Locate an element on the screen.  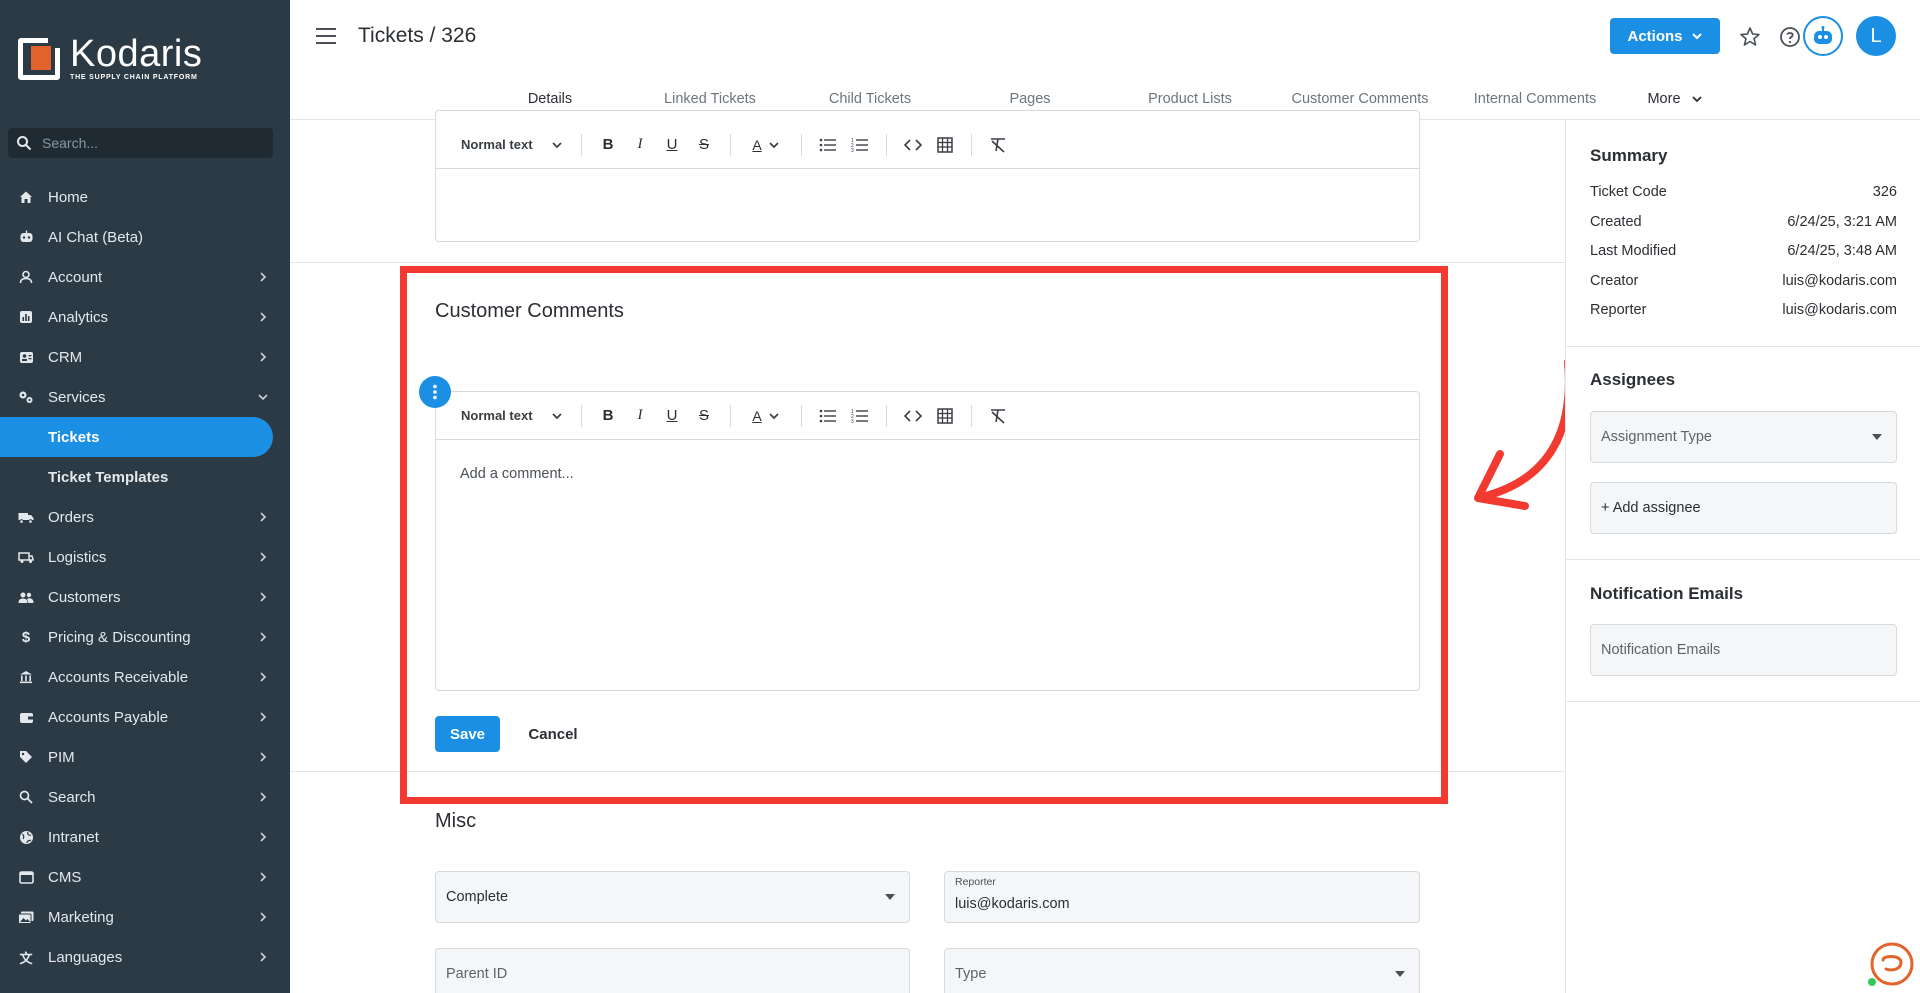
clear-format-icon is located at coordinates (998, 145).